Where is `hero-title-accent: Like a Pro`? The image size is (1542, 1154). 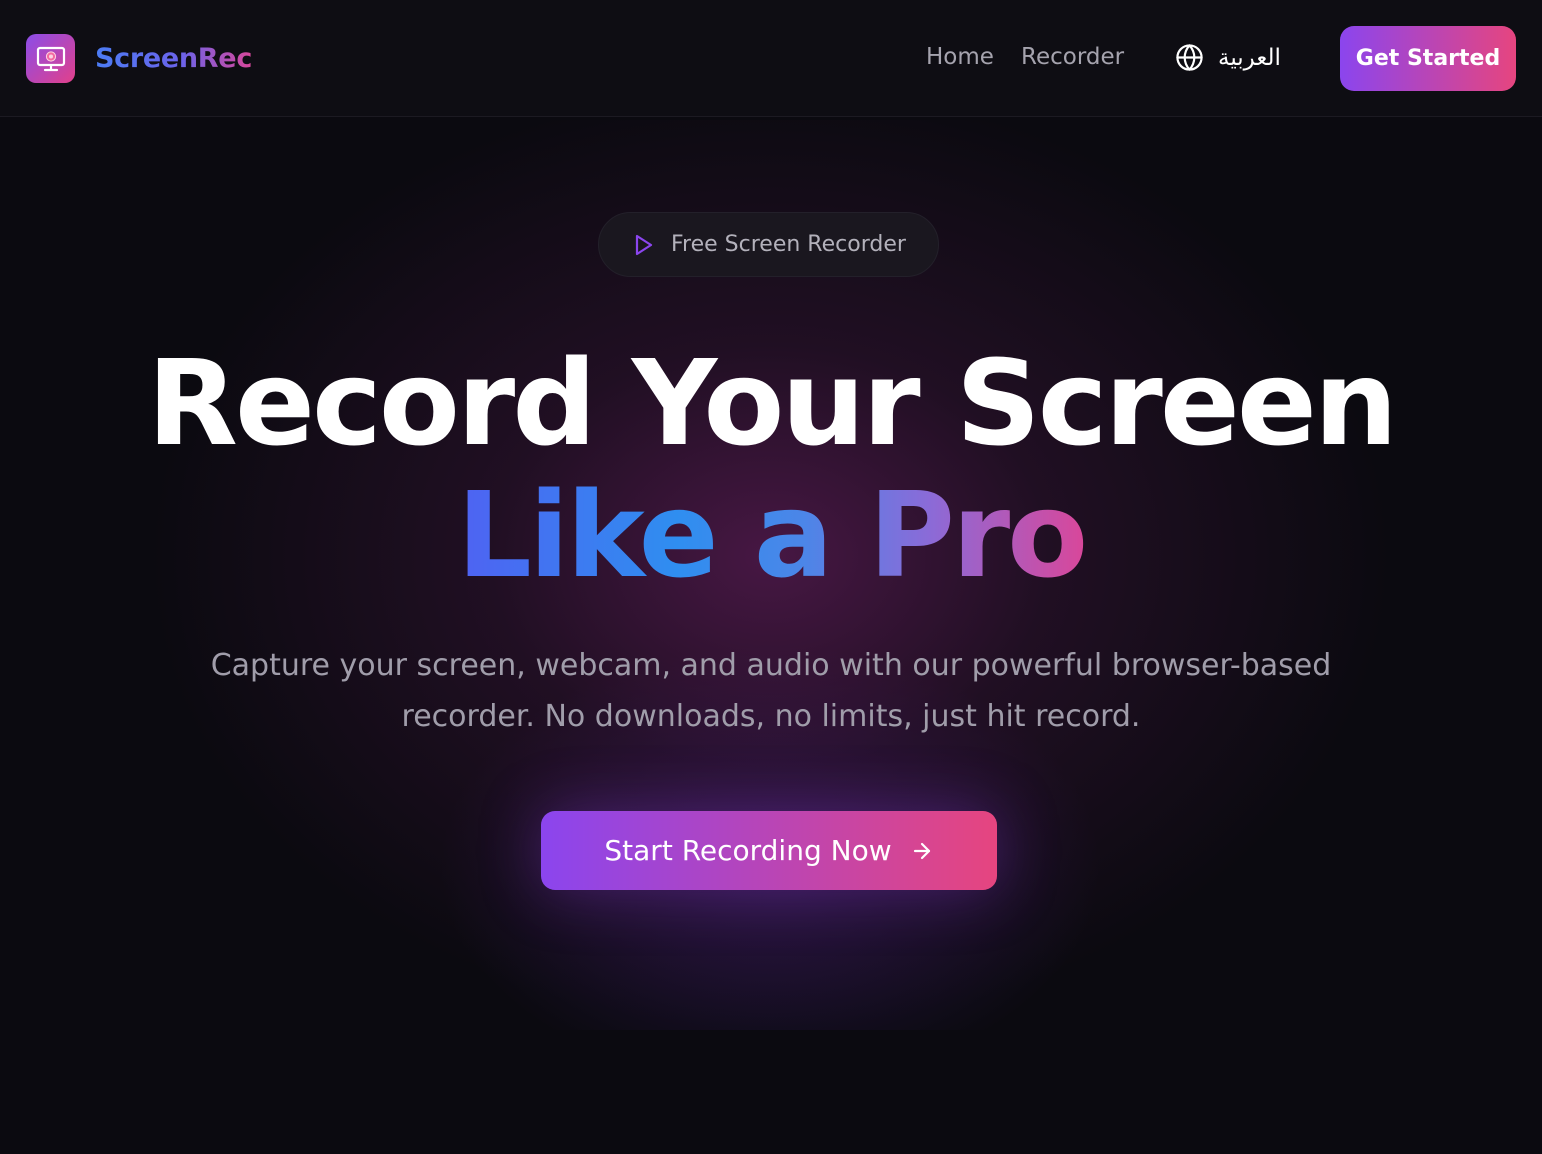
hero-title-accent: Like a Pro is located at coordinates (771, 535).